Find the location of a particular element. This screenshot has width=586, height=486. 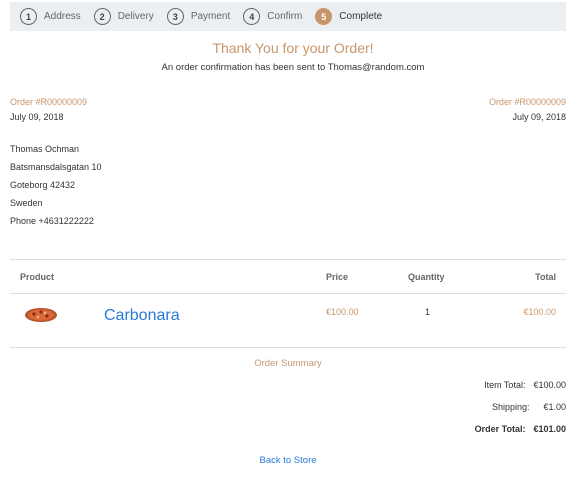

step-number: 3 is located at coordinates (175, 16).